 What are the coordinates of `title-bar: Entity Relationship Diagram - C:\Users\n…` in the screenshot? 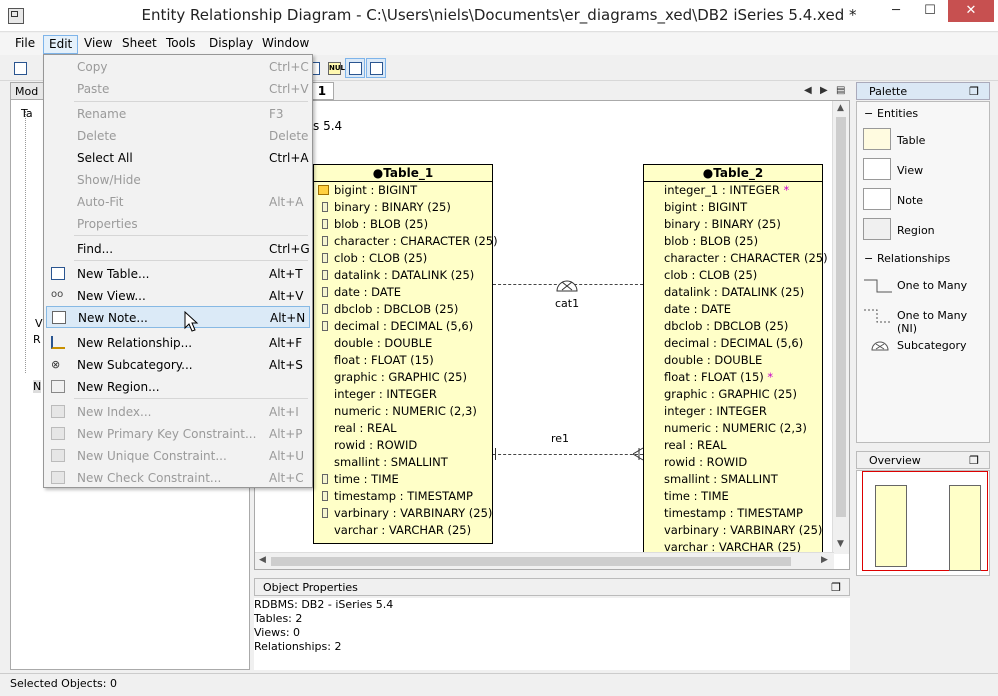 It's located at (499, 16).